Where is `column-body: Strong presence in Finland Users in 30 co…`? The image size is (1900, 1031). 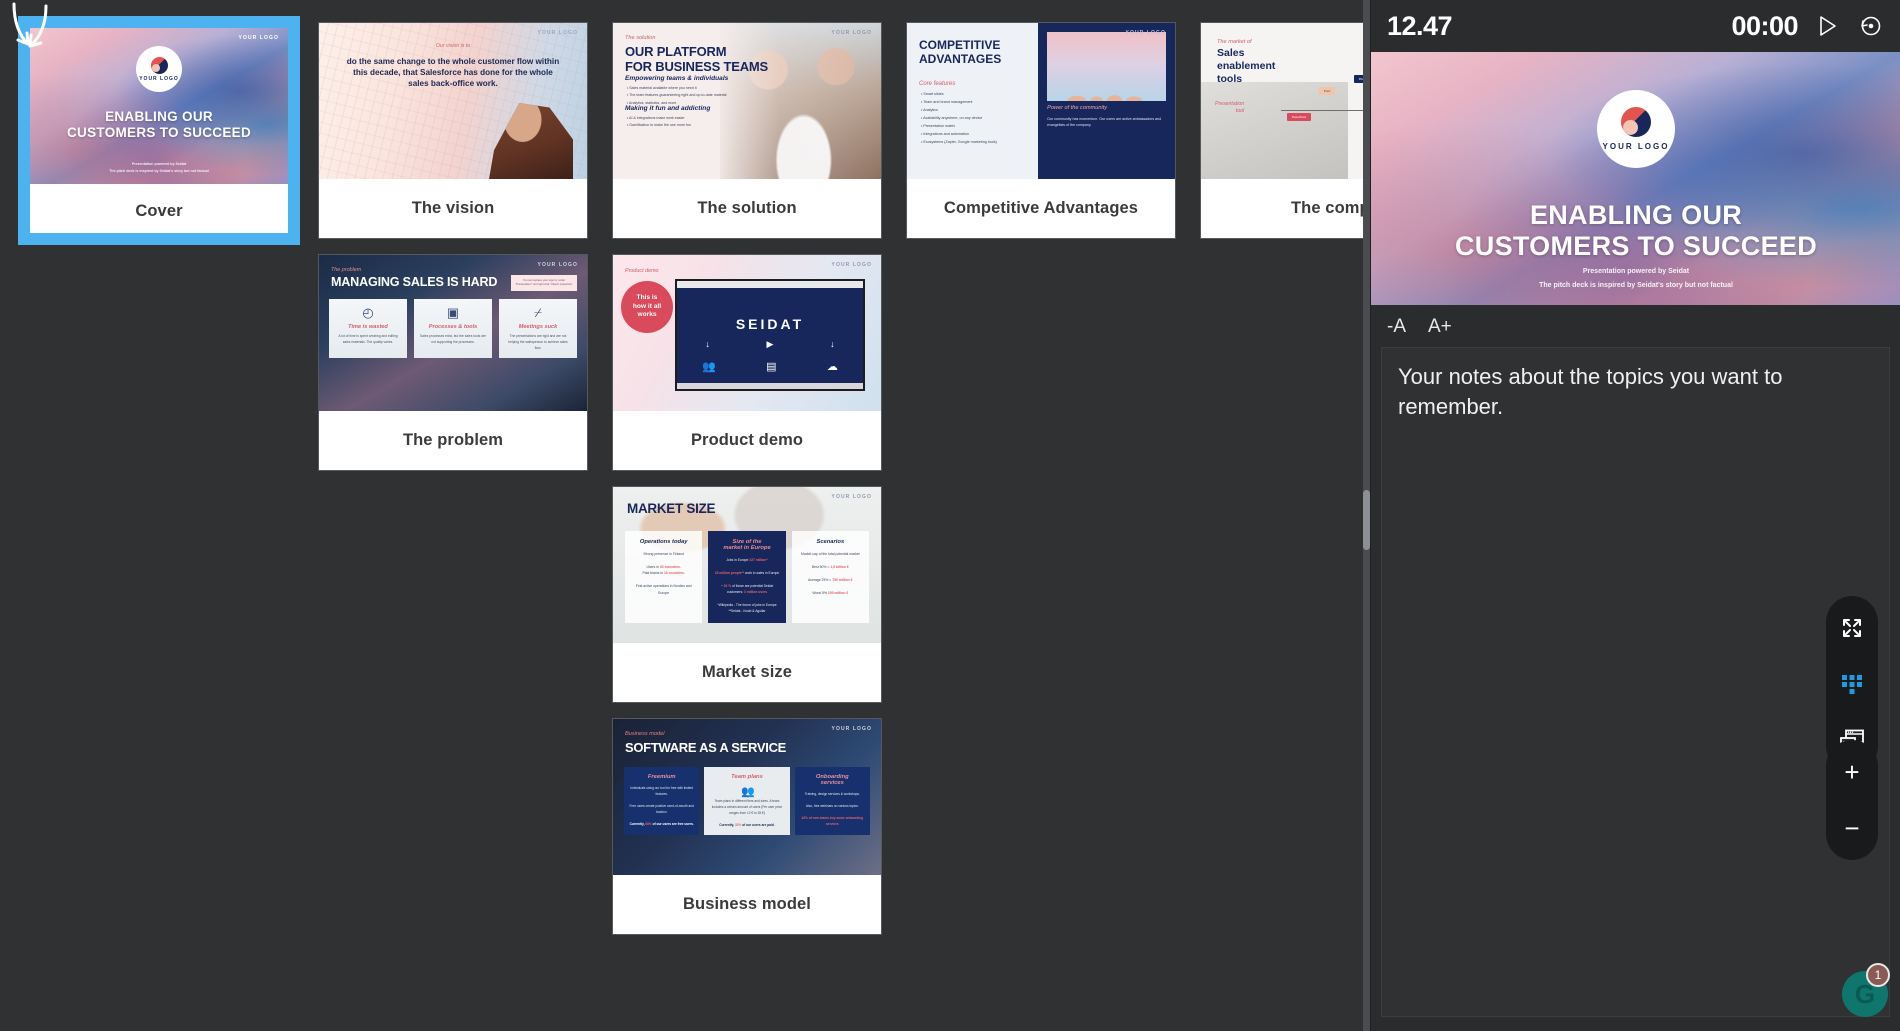
column-body: Strong presence in Finland Users in 30 co… is located at coordinates (663, 573).